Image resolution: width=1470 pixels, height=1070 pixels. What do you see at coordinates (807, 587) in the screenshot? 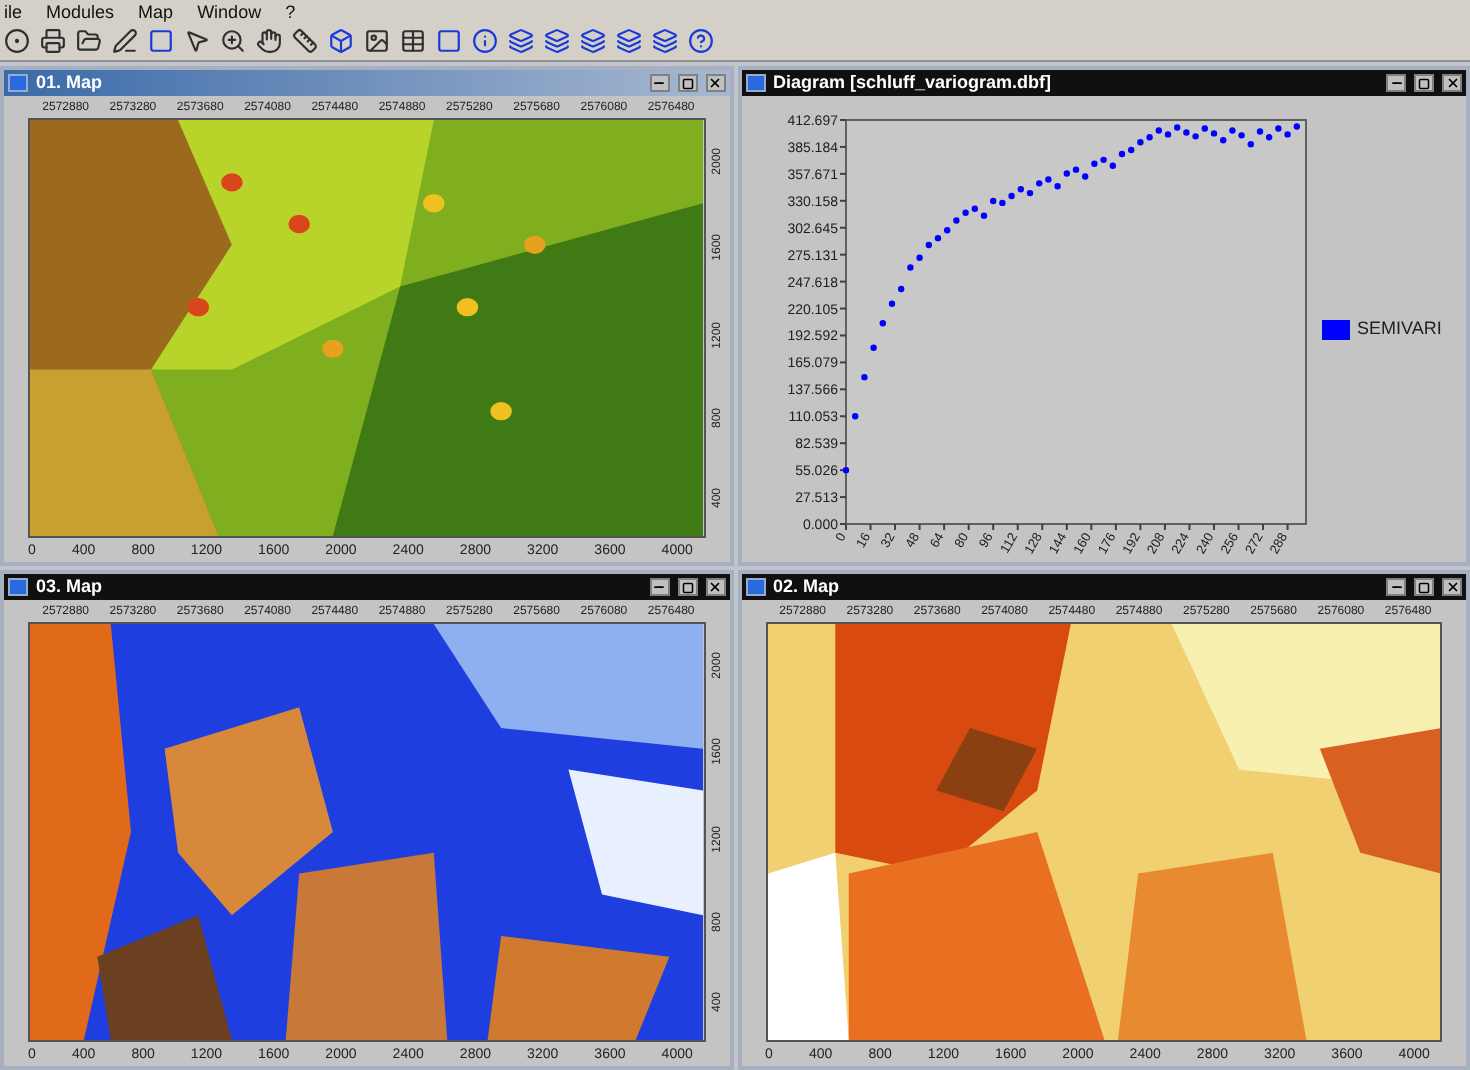
I see `window-title: 02. Map` at bounding box center [807, 587].